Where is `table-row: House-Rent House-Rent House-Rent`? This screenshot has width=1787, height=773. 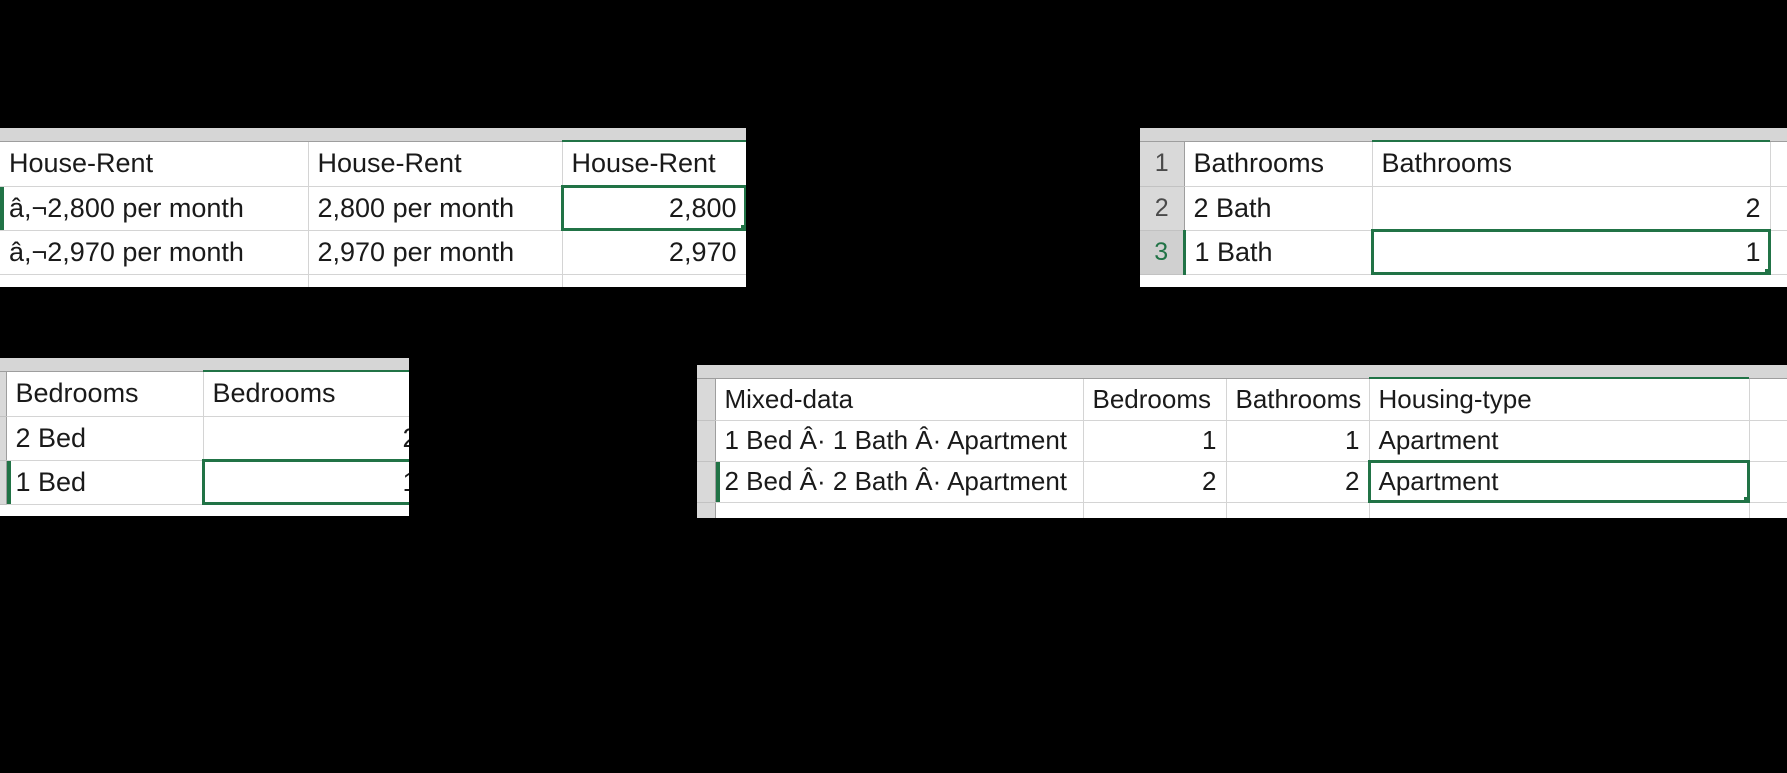
table-row: House-Rent House-Rent House-Rent is located at coordinates (373, 164).